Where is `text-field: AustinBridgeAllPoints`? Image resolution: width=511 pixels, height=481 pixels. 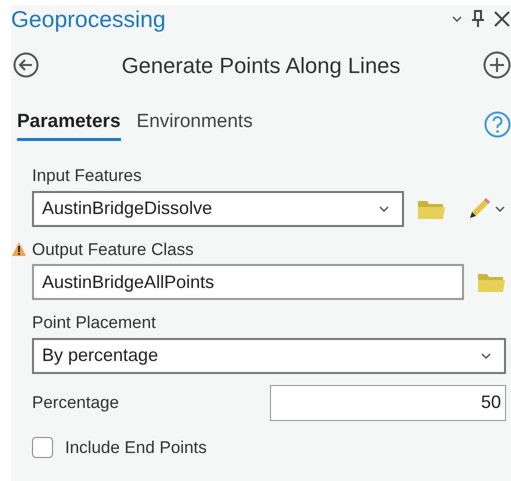
text-field: AustinBridgeAllPoints is located at coordinates (248, 282).